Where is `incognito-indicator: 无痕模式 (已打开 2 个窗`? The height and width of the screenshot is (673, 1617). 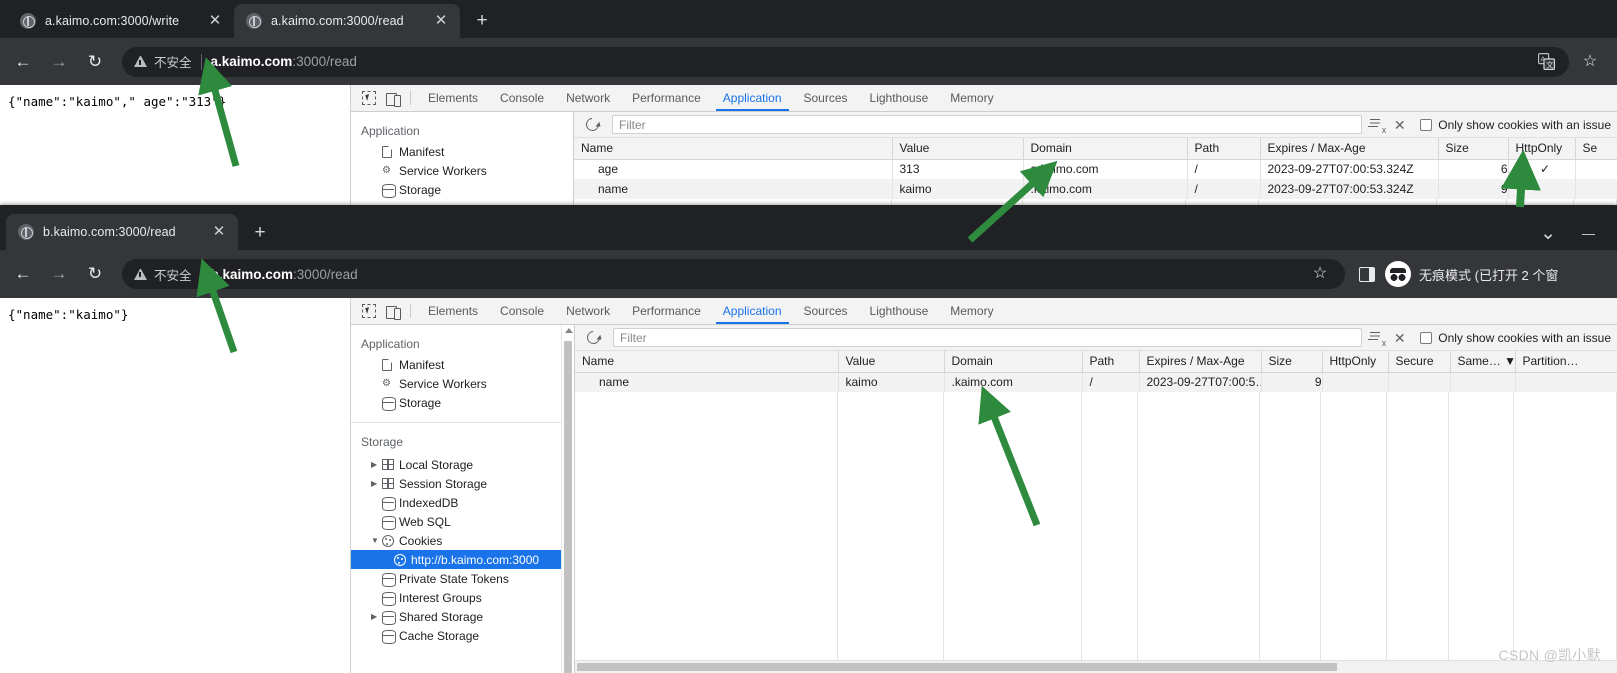
incognito-indicator: 无痕模式 (已打开 2 个窗 is located at coordinates (1472, 274).